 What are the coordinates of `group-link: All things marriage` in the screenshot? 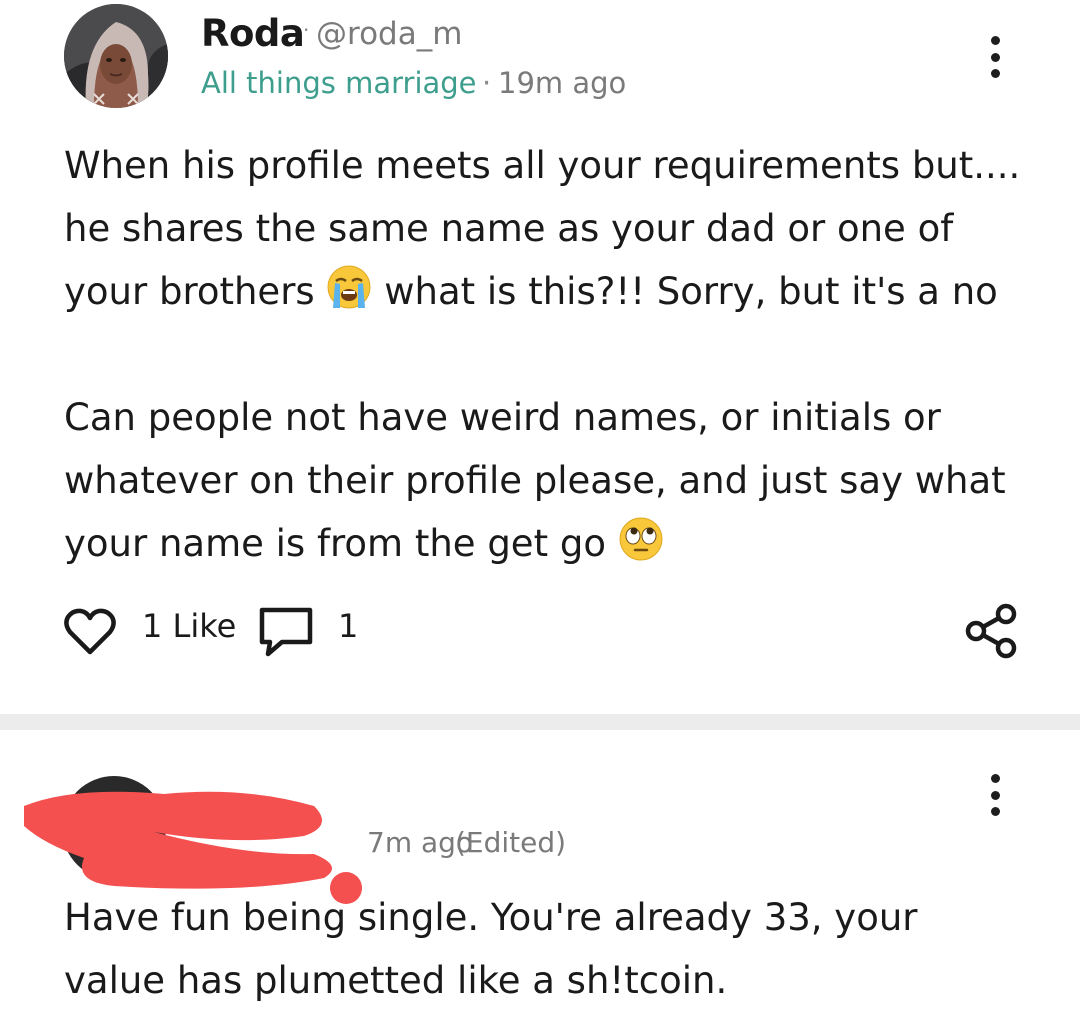 It's located at (339, 83).